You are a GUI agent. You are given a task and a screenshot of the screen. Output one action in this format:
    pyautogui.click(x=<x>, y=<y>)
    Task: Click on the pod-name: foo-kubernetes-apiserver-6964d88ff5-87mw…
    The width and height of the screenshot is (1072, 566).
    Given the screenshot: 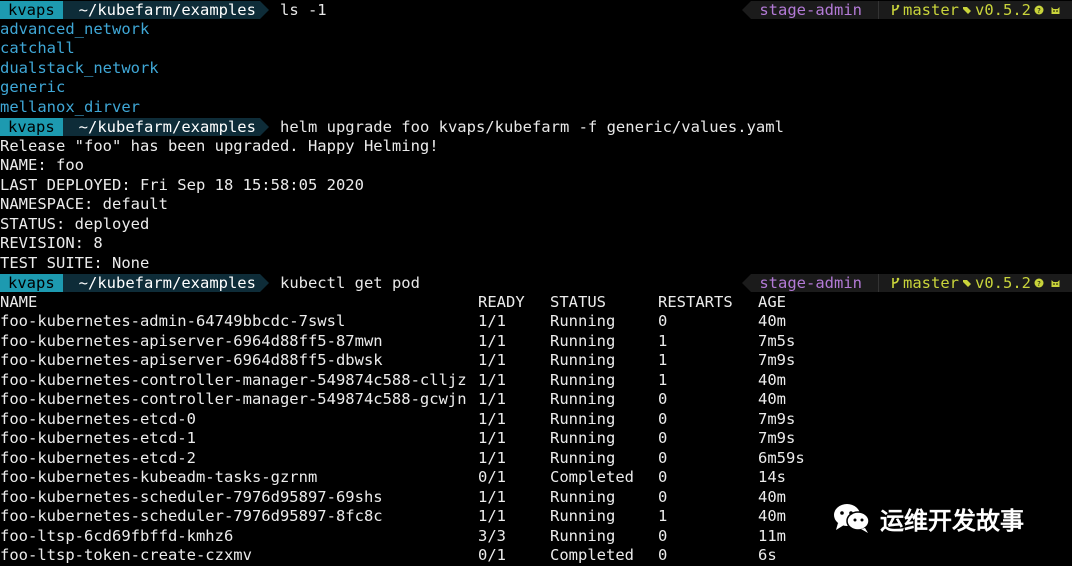 What is the action you would take?
    pyautogui.click(x=191, y=340)
    